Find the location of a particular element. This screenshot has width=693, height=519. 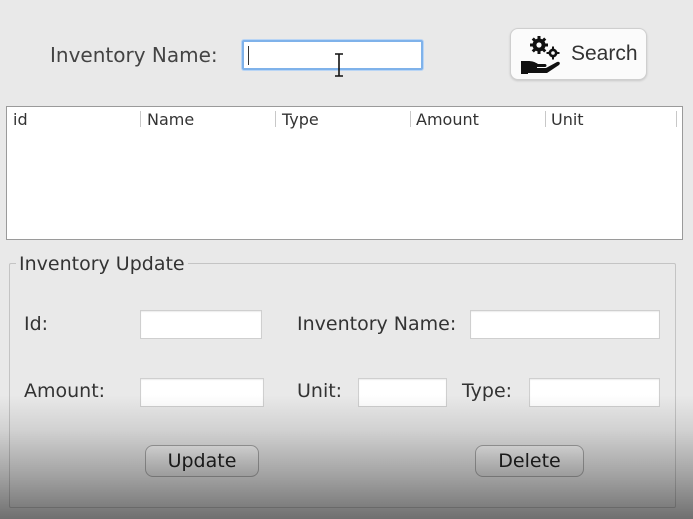

search-button-label: Search is located at coordinates (604, 53).